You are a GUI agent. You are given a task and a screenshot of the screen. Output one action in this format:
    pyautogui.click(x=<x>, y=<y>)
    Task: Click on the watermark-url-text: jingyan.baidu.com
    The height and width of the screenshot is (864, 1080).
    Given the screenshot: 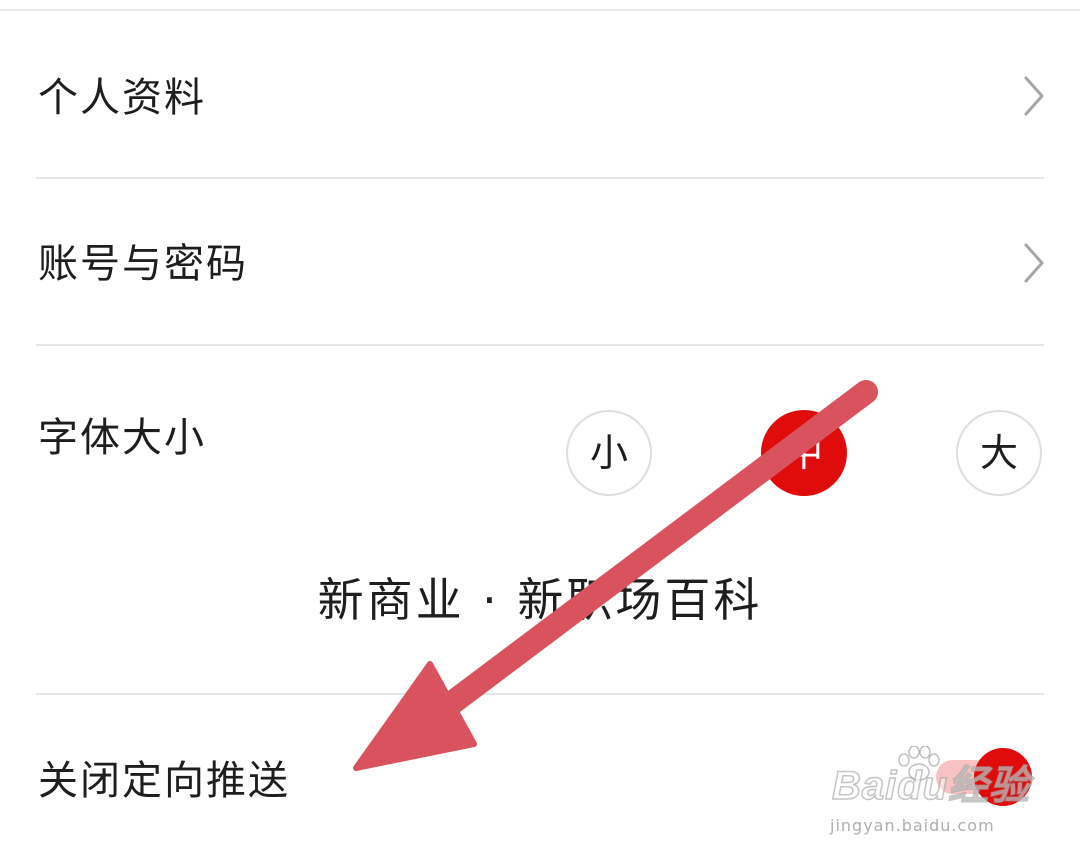 What is the action you would take?
    pyautogui.click(x=912, y=825)
    